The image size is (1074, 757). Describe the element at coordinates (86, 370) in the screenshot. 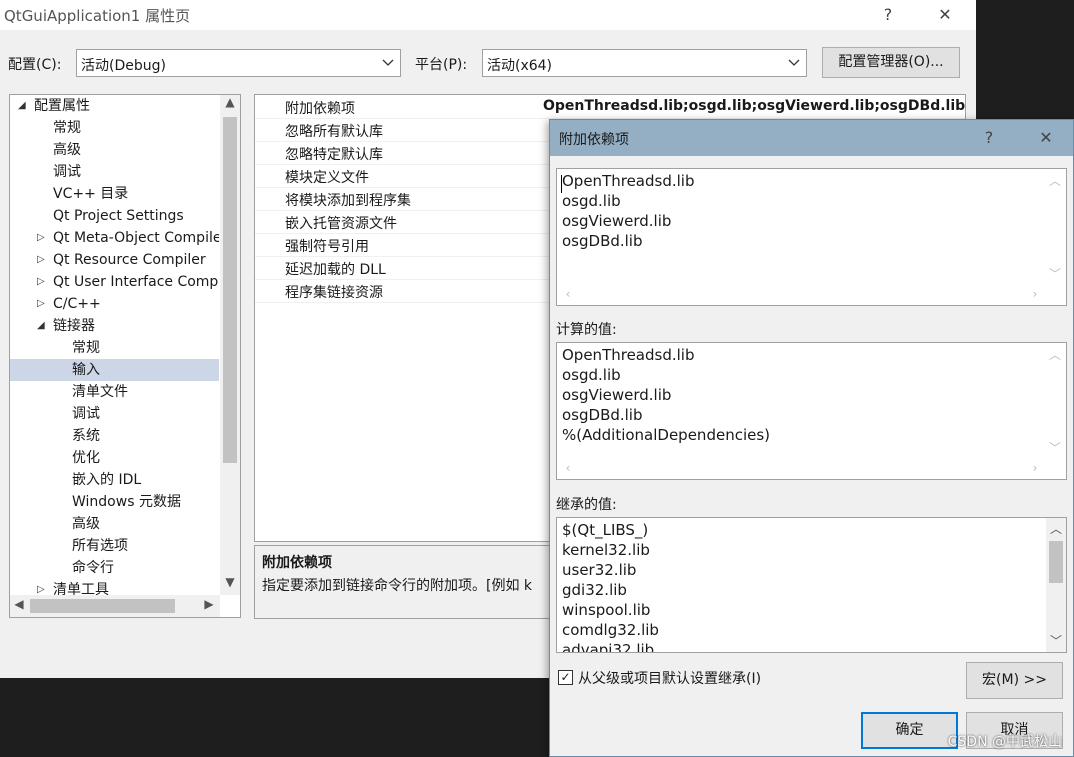

I see `tree-item-label: 输入` at that location.